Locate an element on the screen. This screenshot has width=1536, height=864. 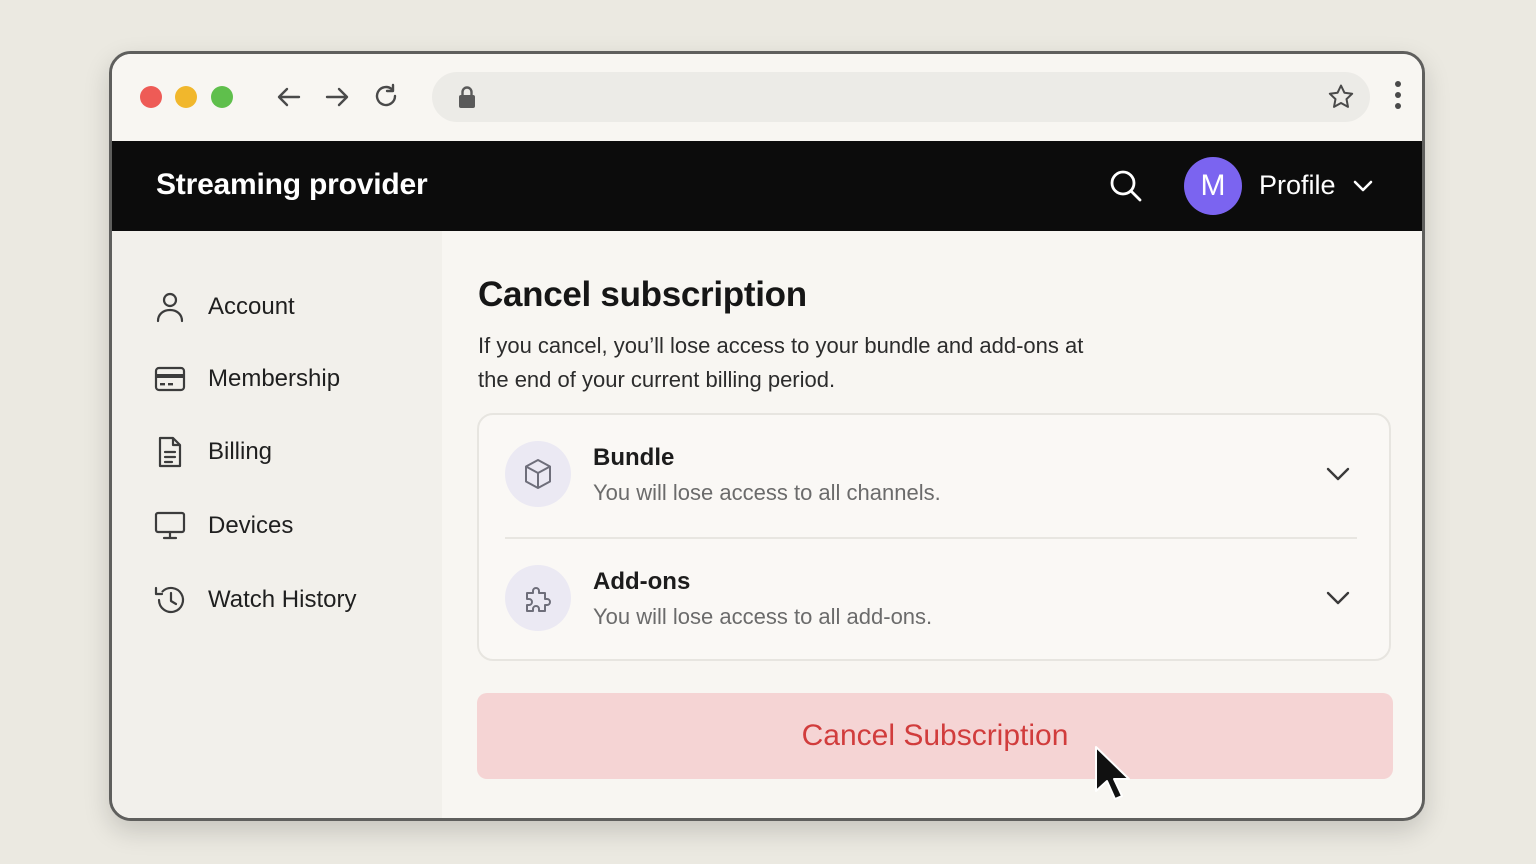
back-arrow-icon is located at coordinates (289, 97).